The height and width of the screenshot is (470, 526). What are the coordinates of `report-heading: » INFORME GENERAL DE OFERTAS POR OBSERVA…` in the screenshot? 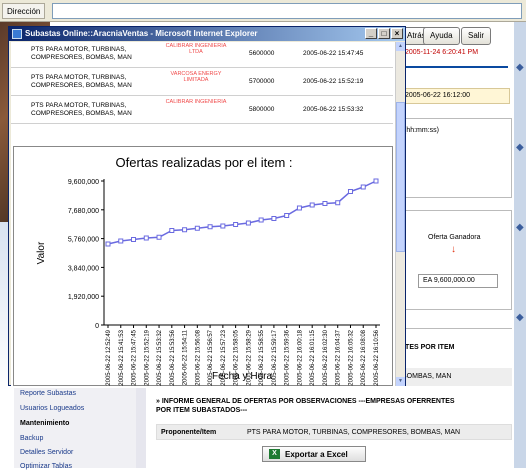 It's located at (305, 406).